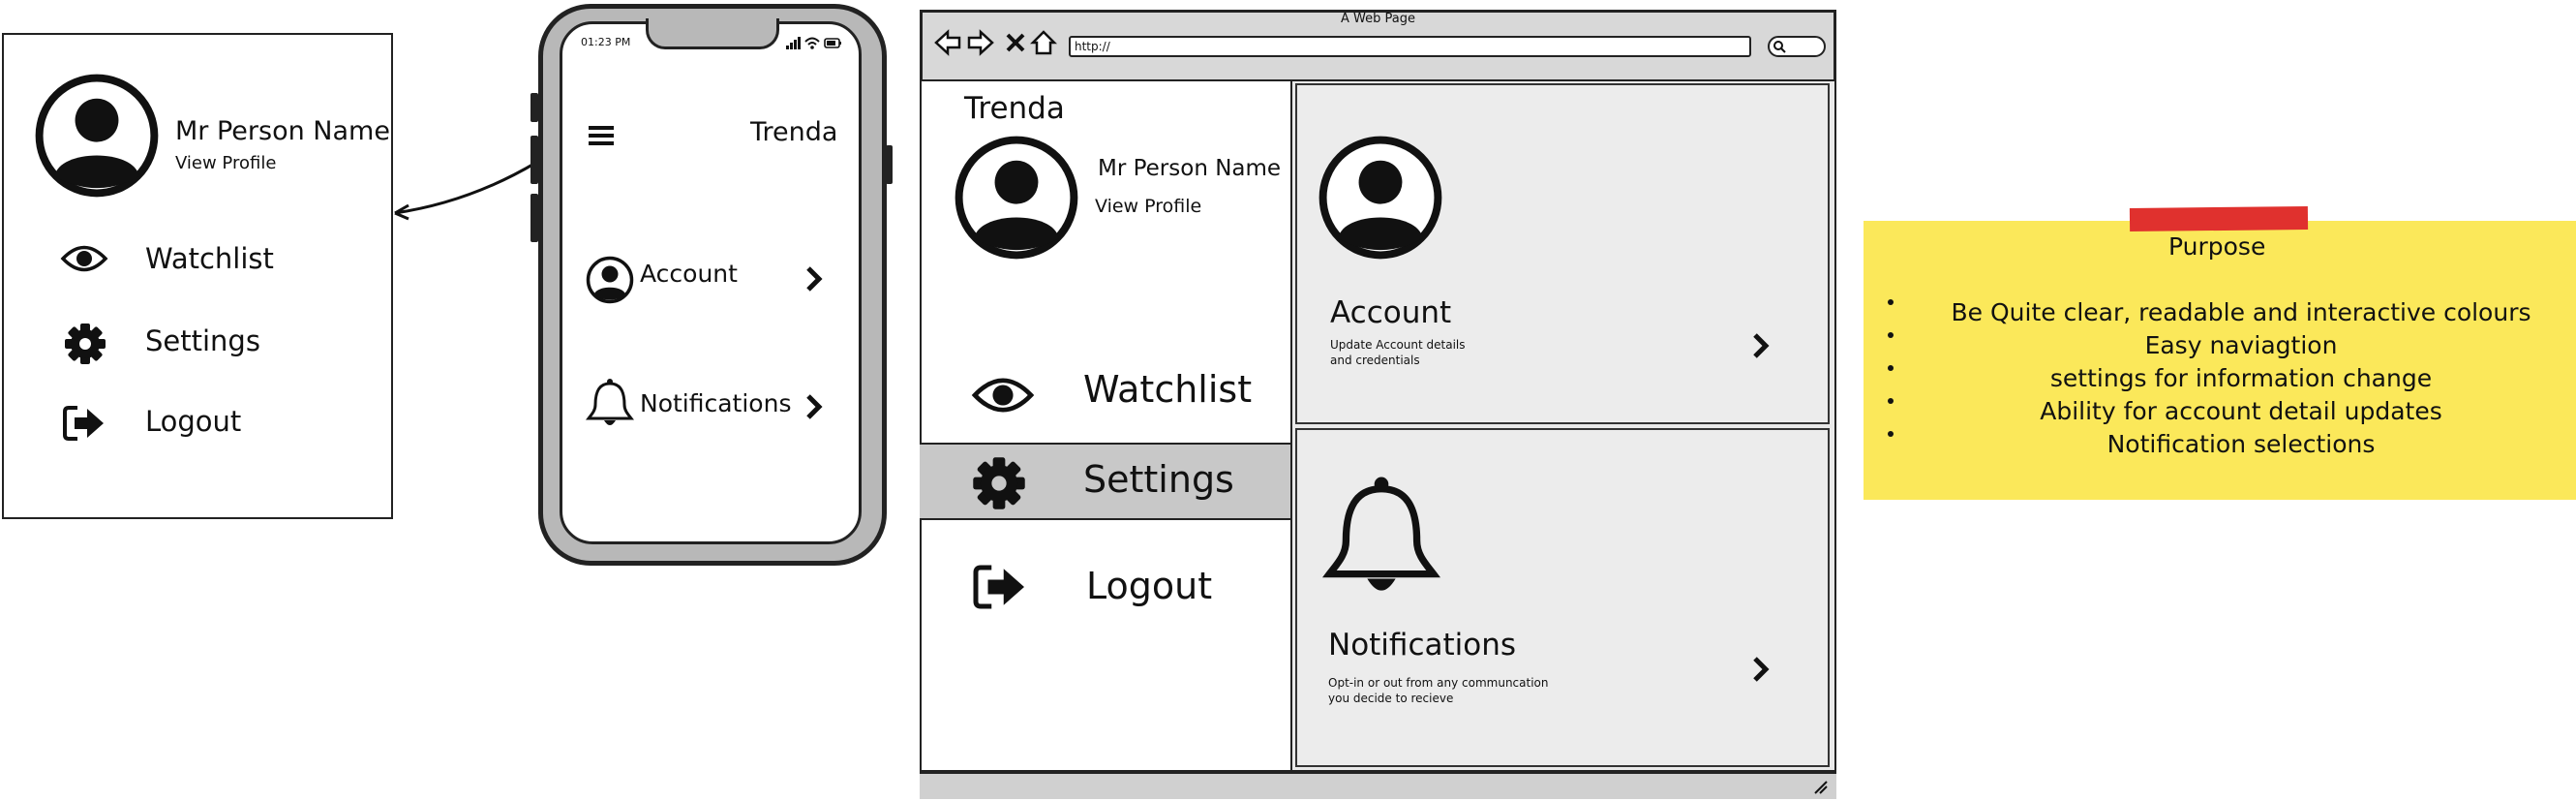 The image size is (2576, 801). Describe the element at coordinates (1167, 390) in the screenshot. I see `nav-item-watchlist: Watchlist` at that location.